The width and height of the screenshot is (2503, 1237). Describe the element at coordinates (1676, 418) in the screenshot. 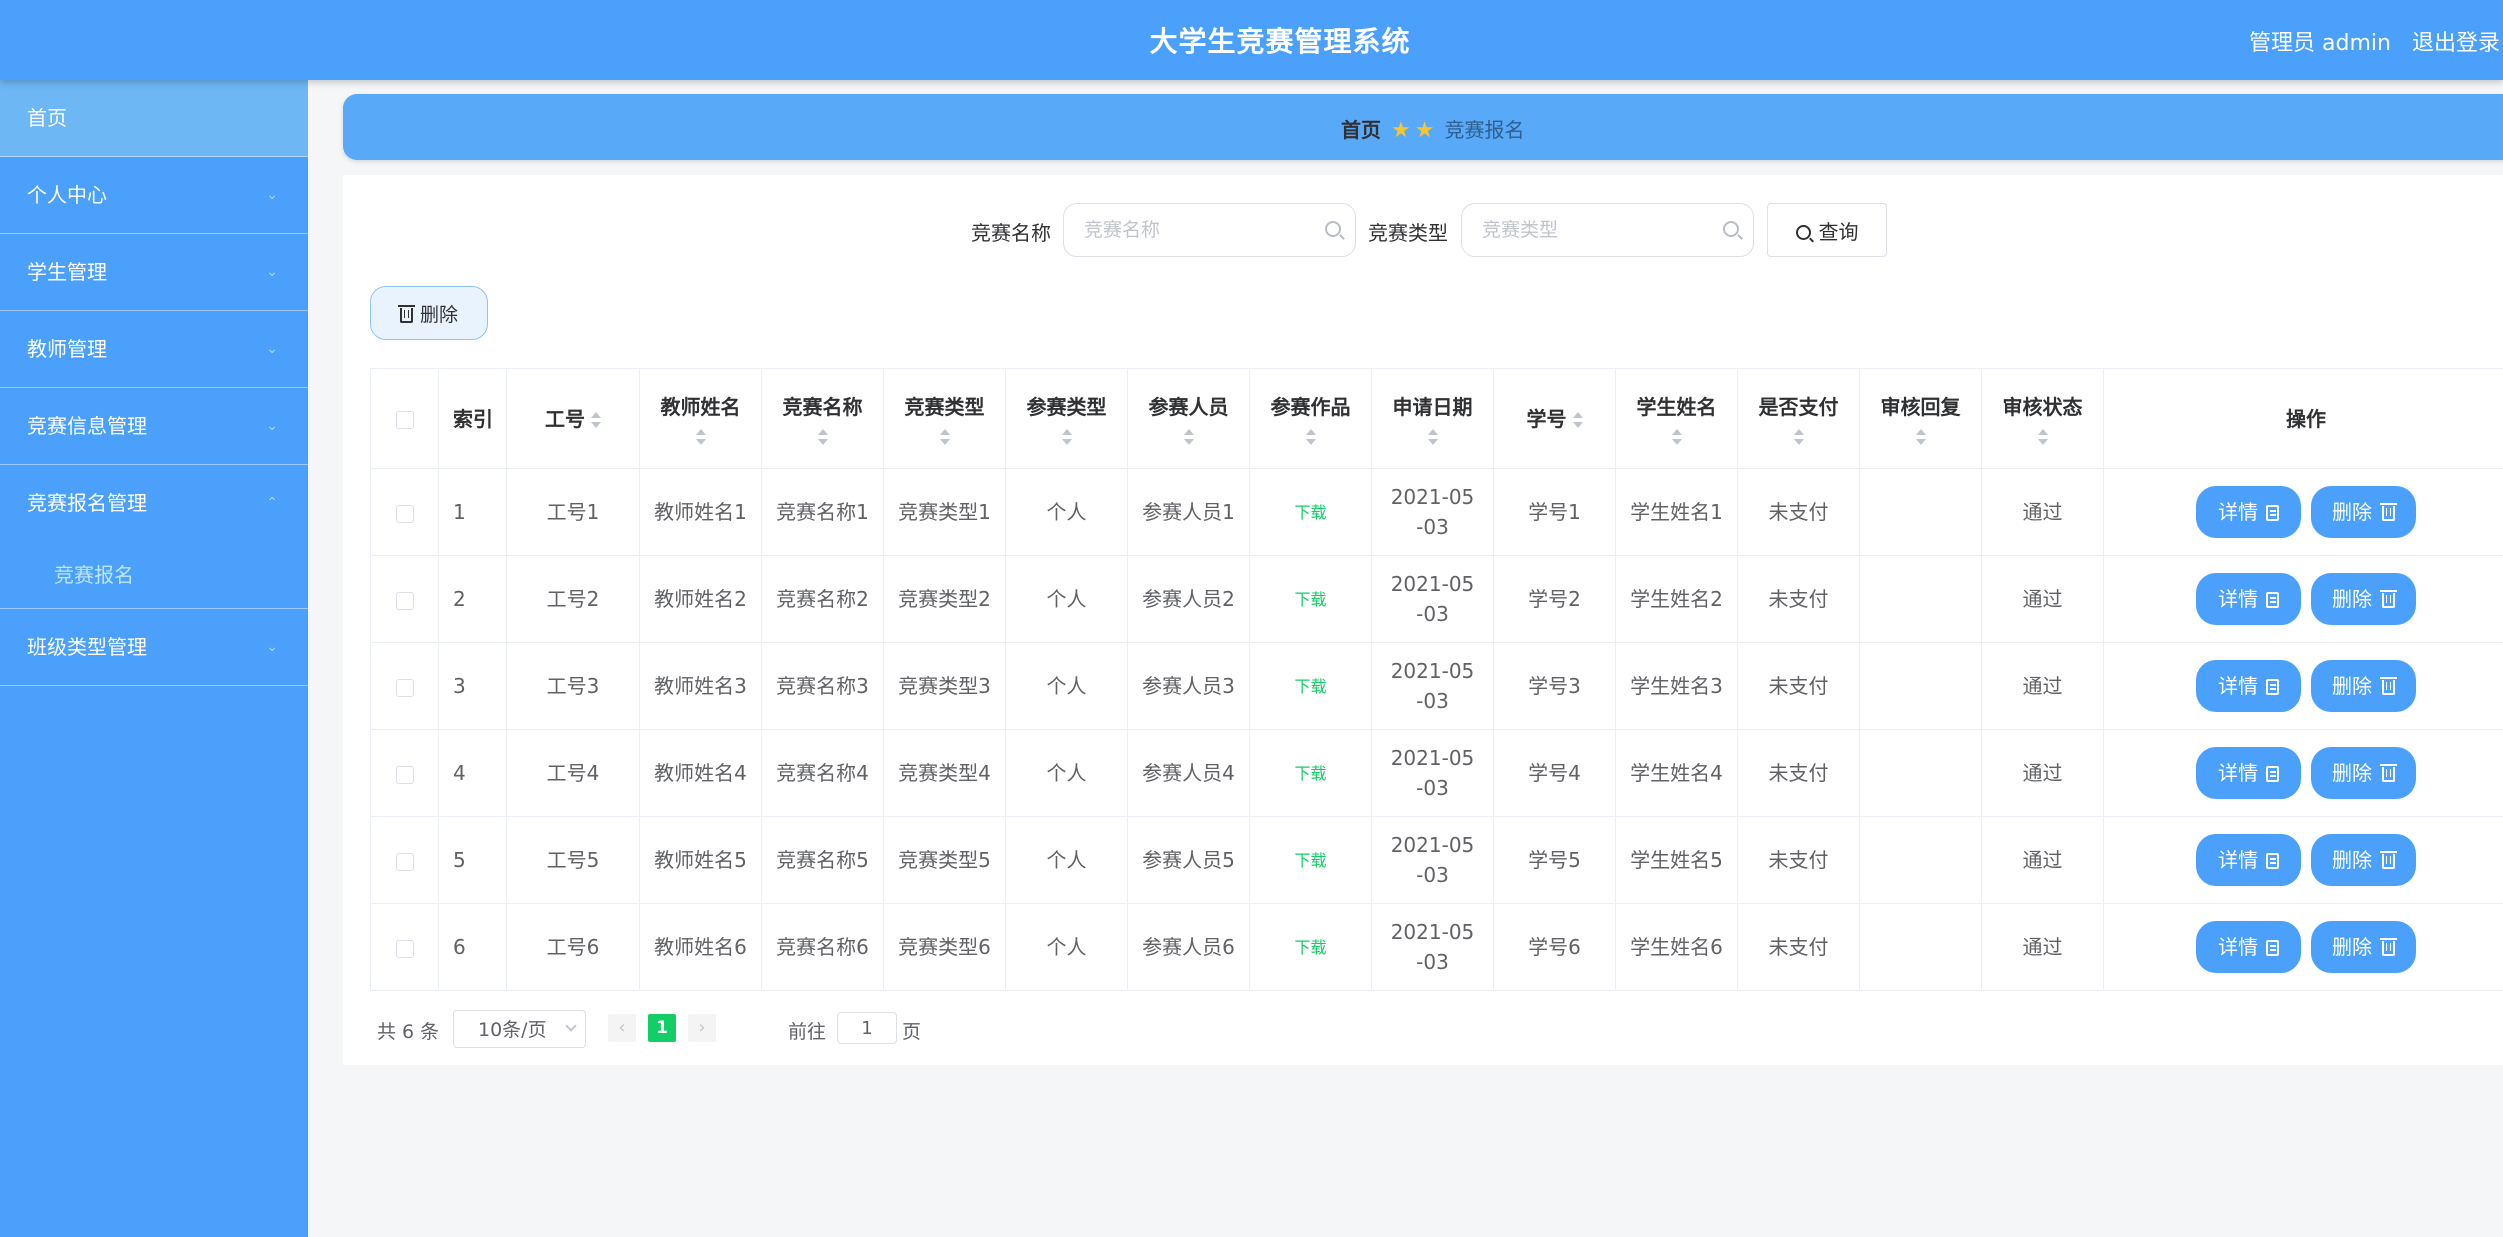

I see `column-header-student-name: 学生姓名` at that location.